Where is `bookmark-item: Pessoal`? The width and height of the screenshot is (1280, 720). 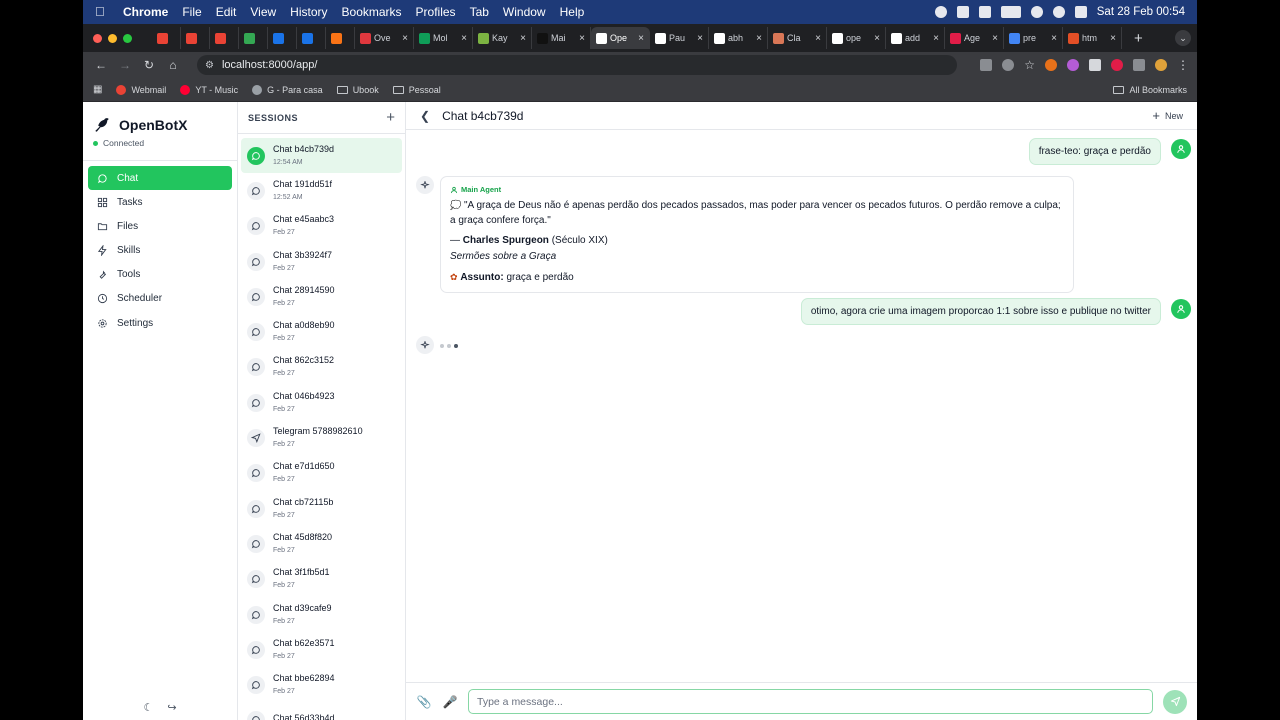 bookmark-item: Pessoal is located at coordinates (416, 90).